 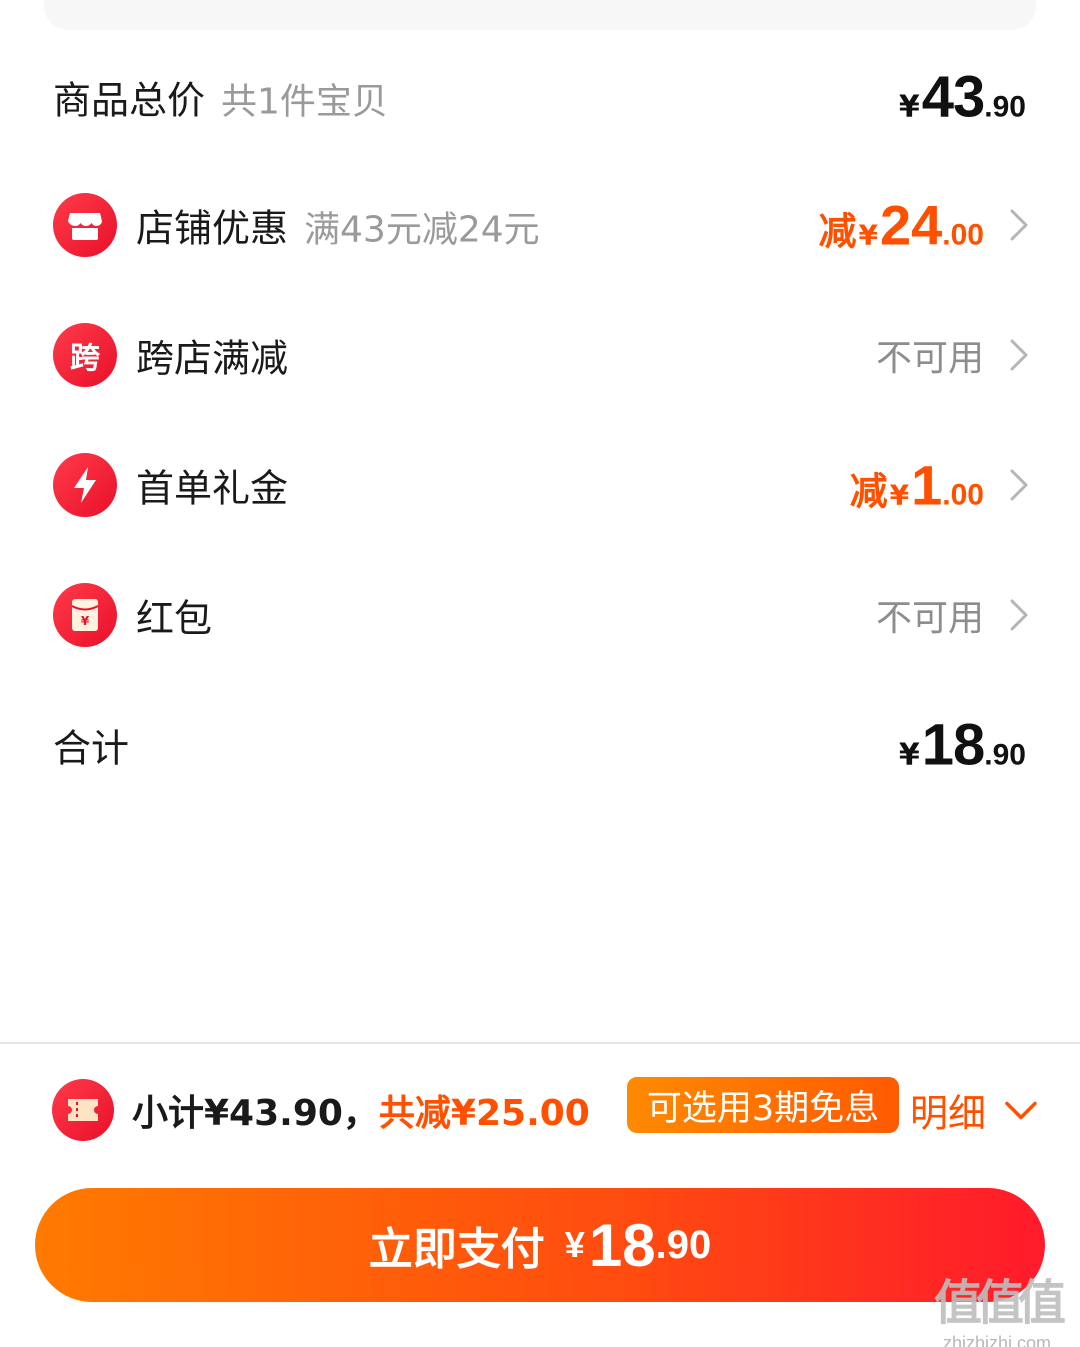 I want to click on first-order-gift-label: 首单礼金, so click(x=212, y=488).